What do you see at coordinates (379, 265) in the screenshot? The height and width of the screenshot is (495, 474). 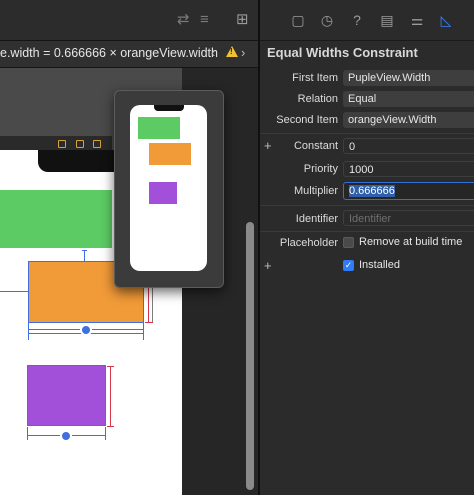 I see `installed-label: Installed` at bounding box center [379, 265].